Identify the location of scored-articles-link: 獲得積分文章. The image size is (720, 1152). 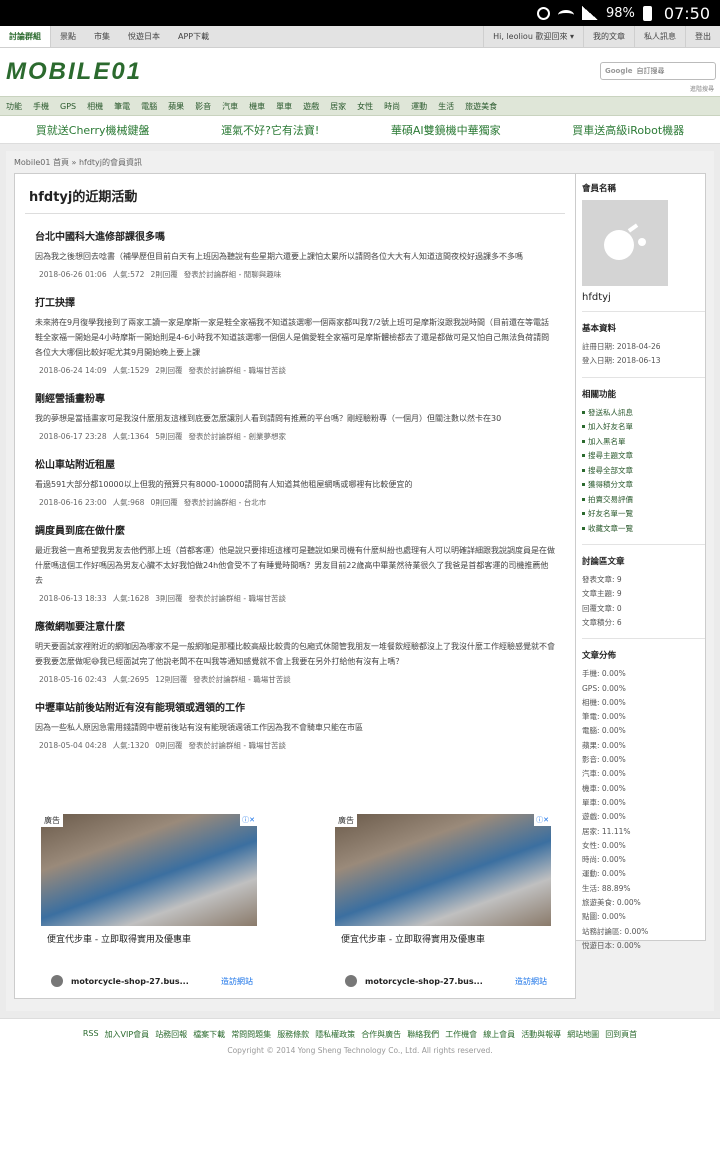
(643, 485).